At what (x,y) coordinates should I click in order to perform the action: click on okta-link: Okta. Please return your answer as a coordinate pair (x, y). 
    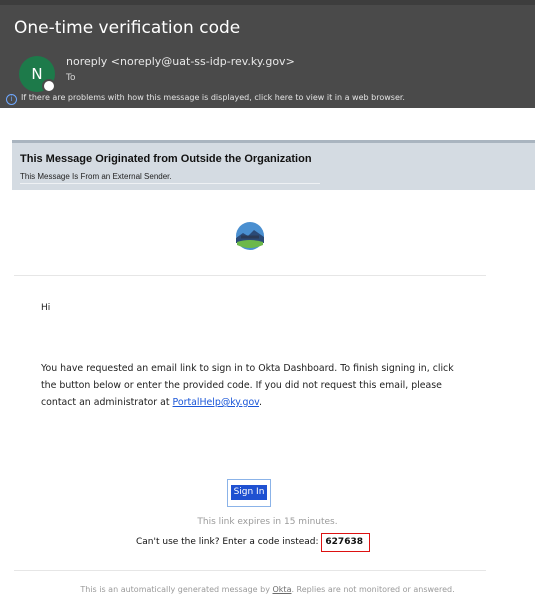
    Looking at the image, I should click on (282, 589).